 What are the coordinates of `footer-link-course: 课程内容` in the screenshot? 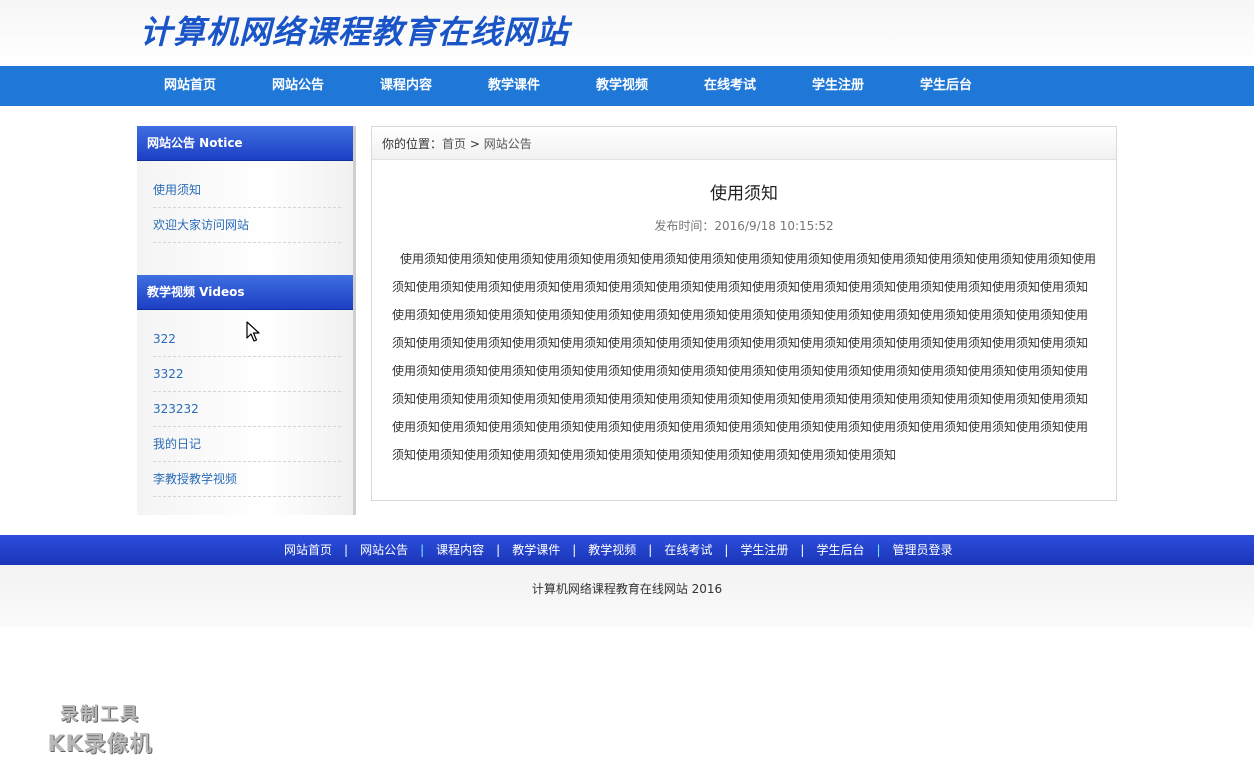 It's located at (460, 550).